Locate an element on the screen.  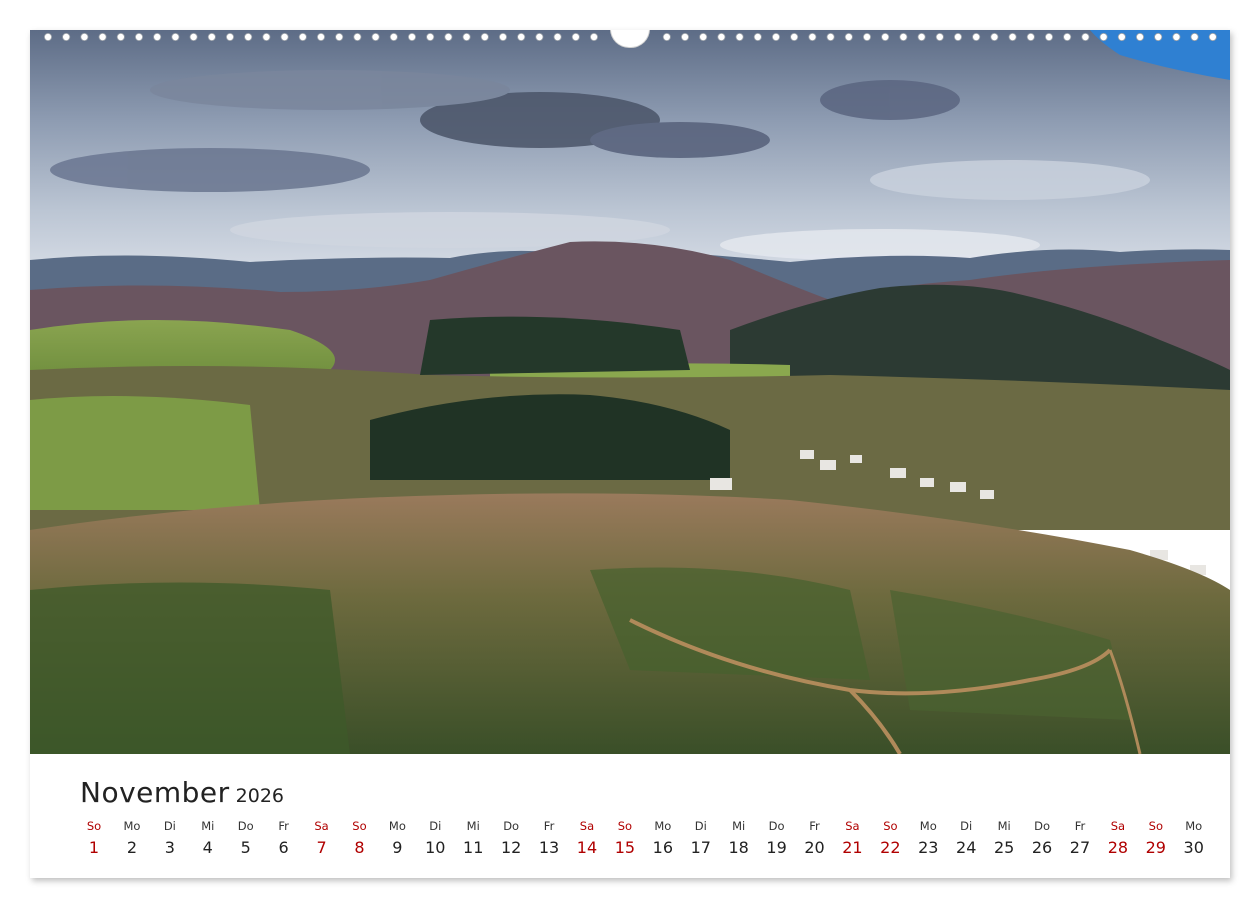
day-cell: Fr 6 is located at coordinates (284, 839).